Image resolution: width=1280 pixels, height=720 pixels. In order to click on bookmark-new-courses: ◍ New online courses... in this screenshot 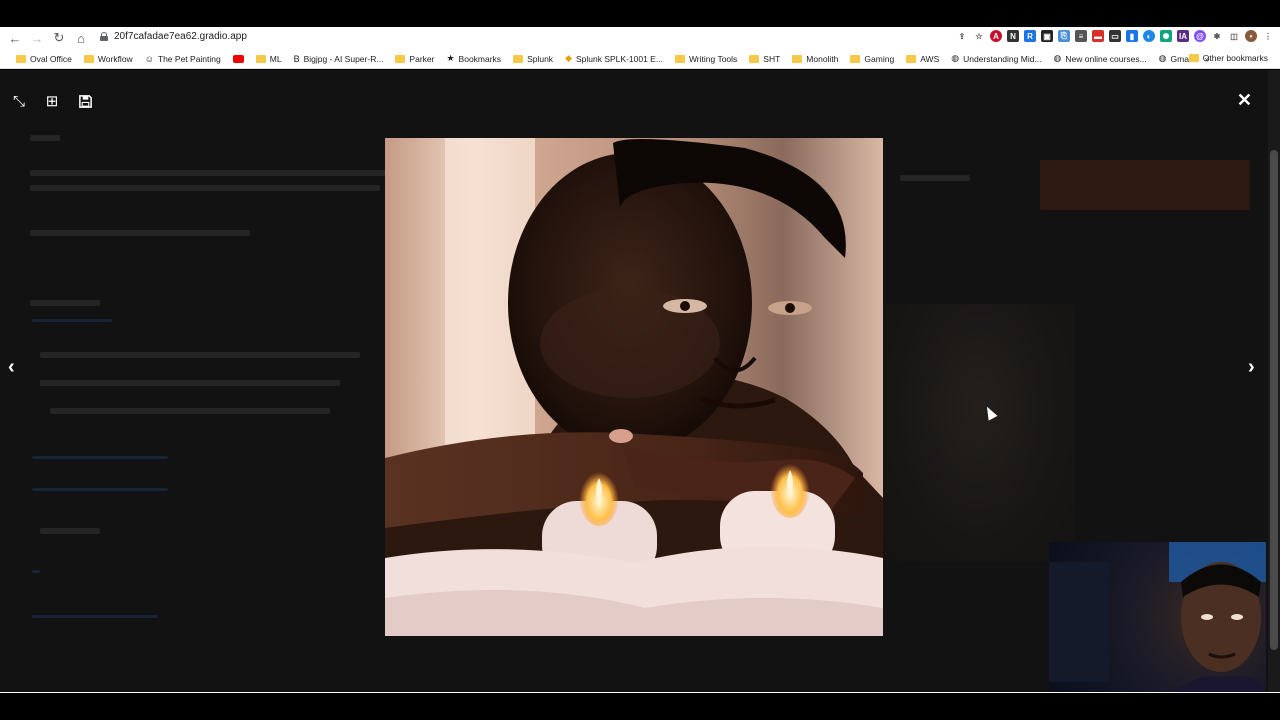, I will do `click(1100, 58)`.